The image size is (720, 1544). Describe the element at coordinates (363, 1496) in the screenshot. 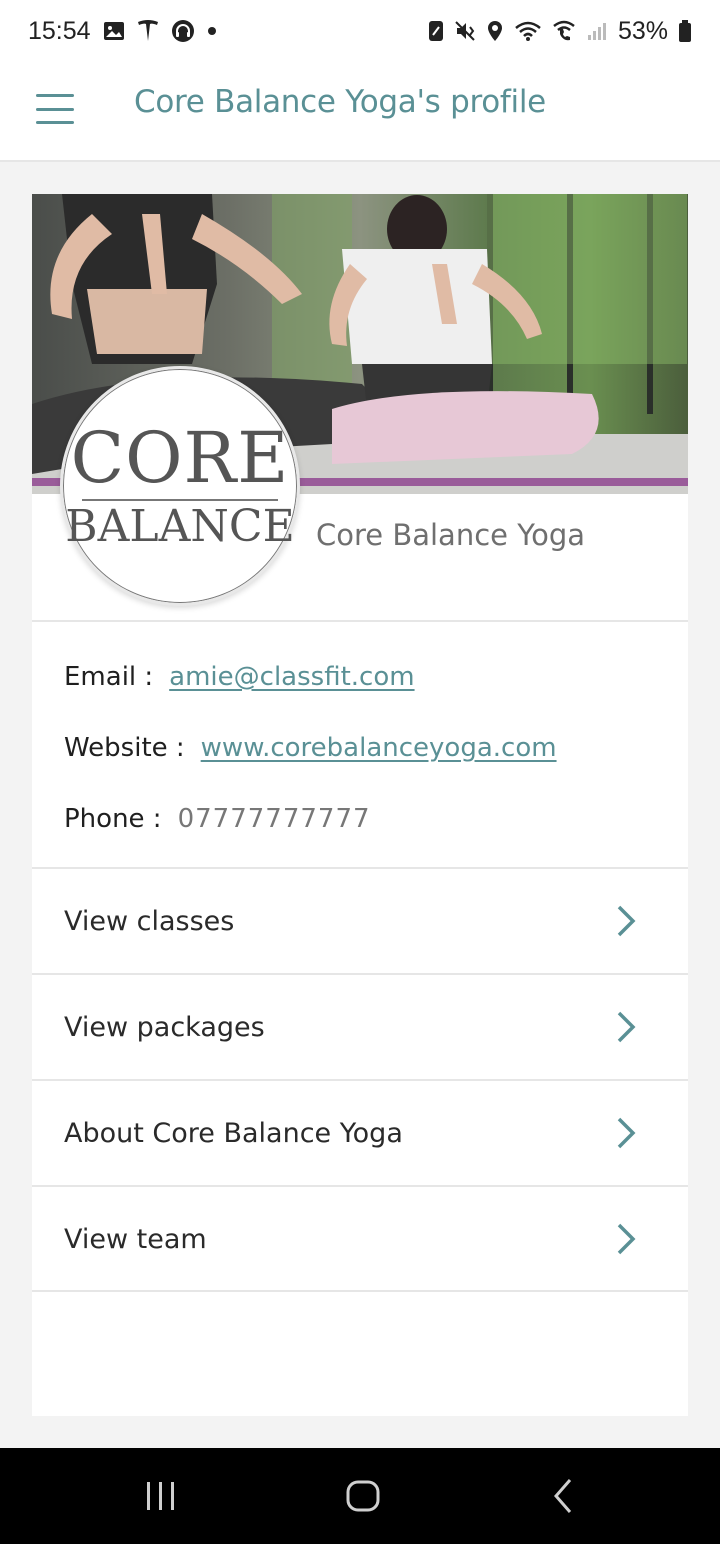

I see `home-icon` at that location.